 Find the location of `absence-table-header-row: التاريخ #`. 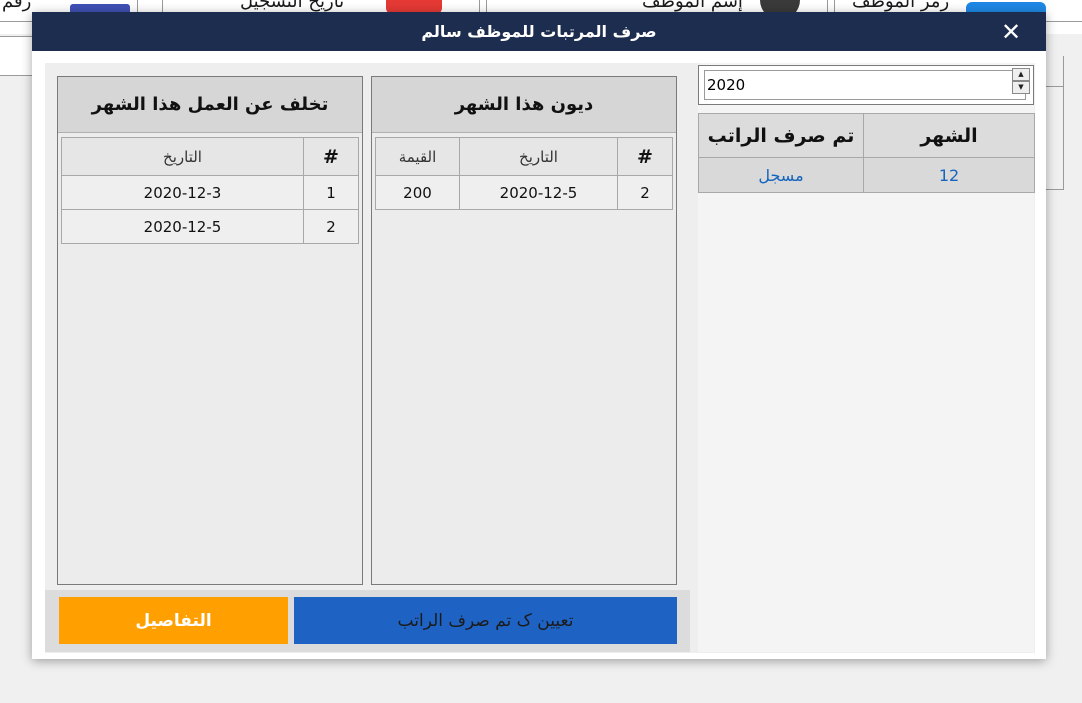

absence-table-header-row: التاريخ # is located at coordinates (210, 156).